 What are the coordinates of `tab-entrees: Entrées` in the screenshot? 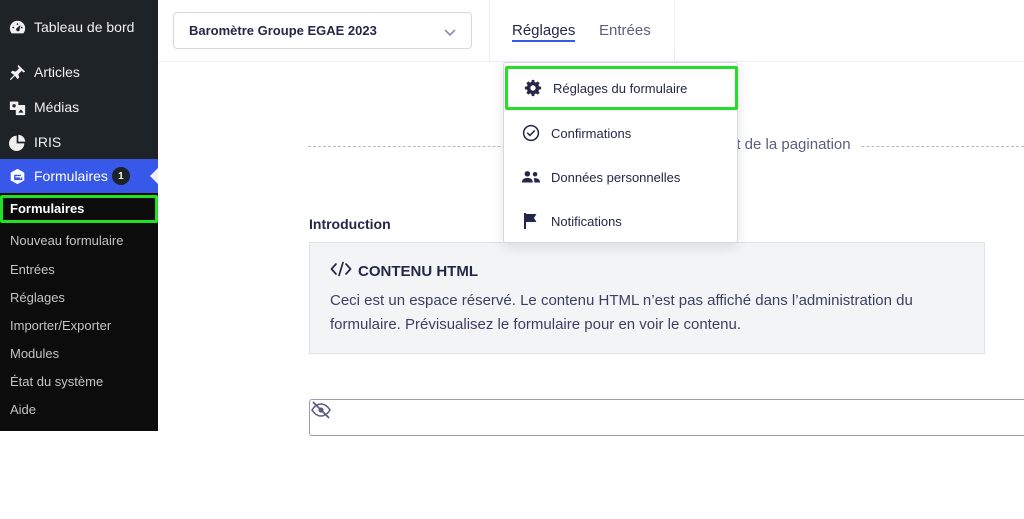 It's located at (625, 31).